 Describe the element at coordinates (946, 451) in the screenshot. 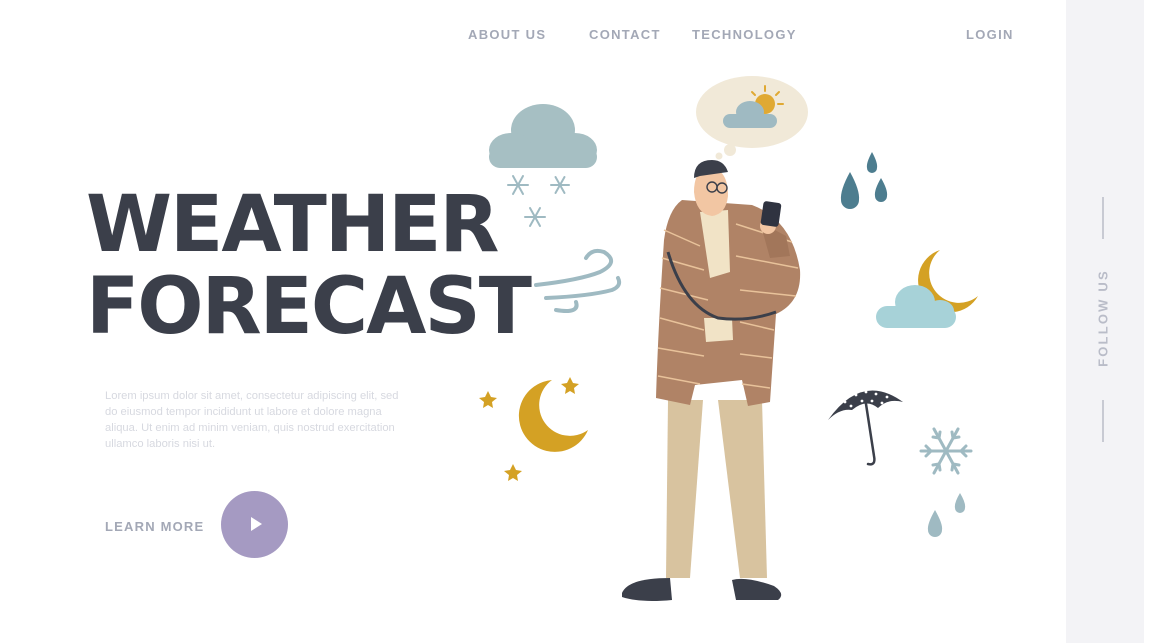

I see `snowflake-icon` at that location.